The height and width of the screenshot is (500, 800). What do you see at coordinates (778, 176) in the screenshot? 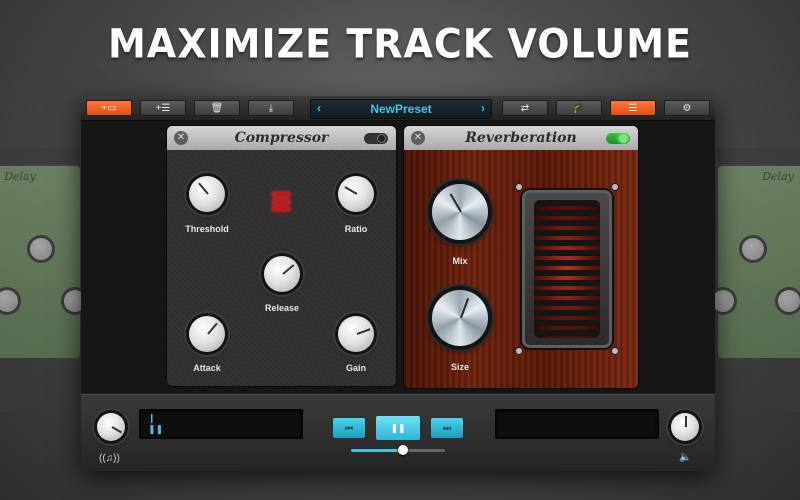
I see `ghost-title-right: Delay` at bounding box center [778, 176].